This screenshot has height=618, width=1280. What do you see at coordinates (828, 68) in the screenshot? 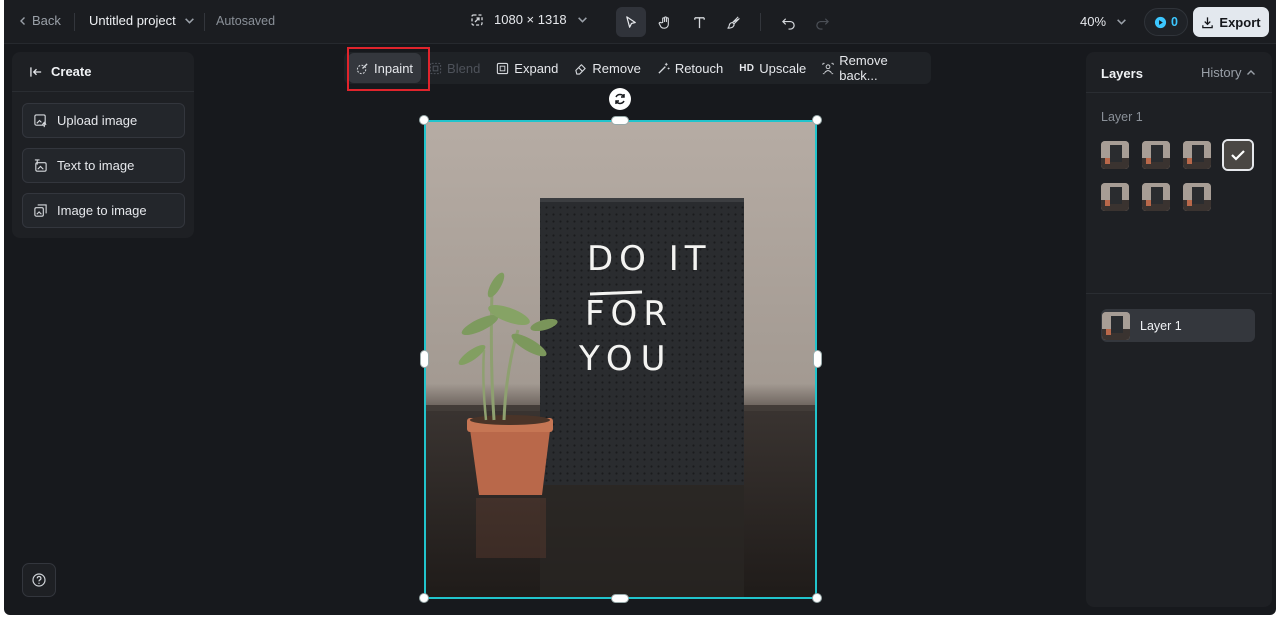
I see `remove-background-icon` at bounding box center [828, 68].